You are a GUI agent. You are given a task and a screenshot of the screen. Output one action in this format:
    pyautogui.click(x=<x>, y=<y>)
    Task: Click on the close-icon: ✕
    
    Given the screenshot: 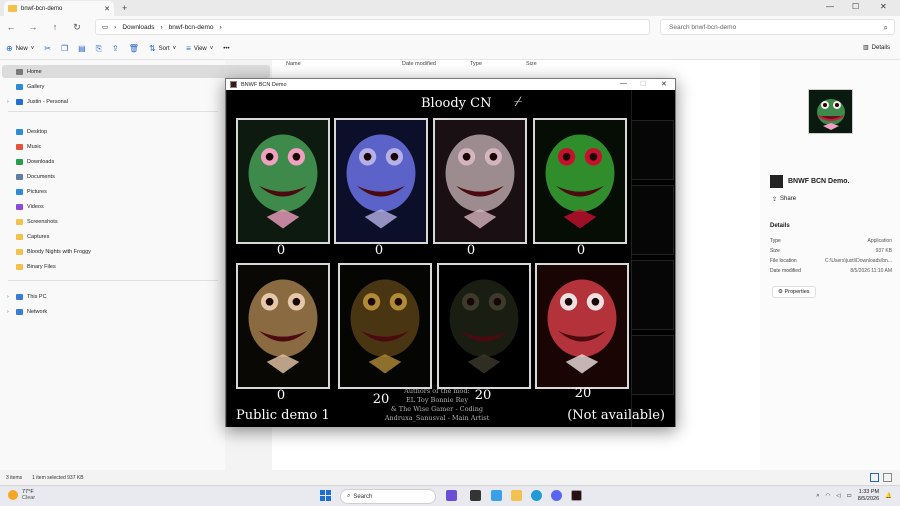 What is the action you would take?
    pyautogui.click(x=883, y=6)
    